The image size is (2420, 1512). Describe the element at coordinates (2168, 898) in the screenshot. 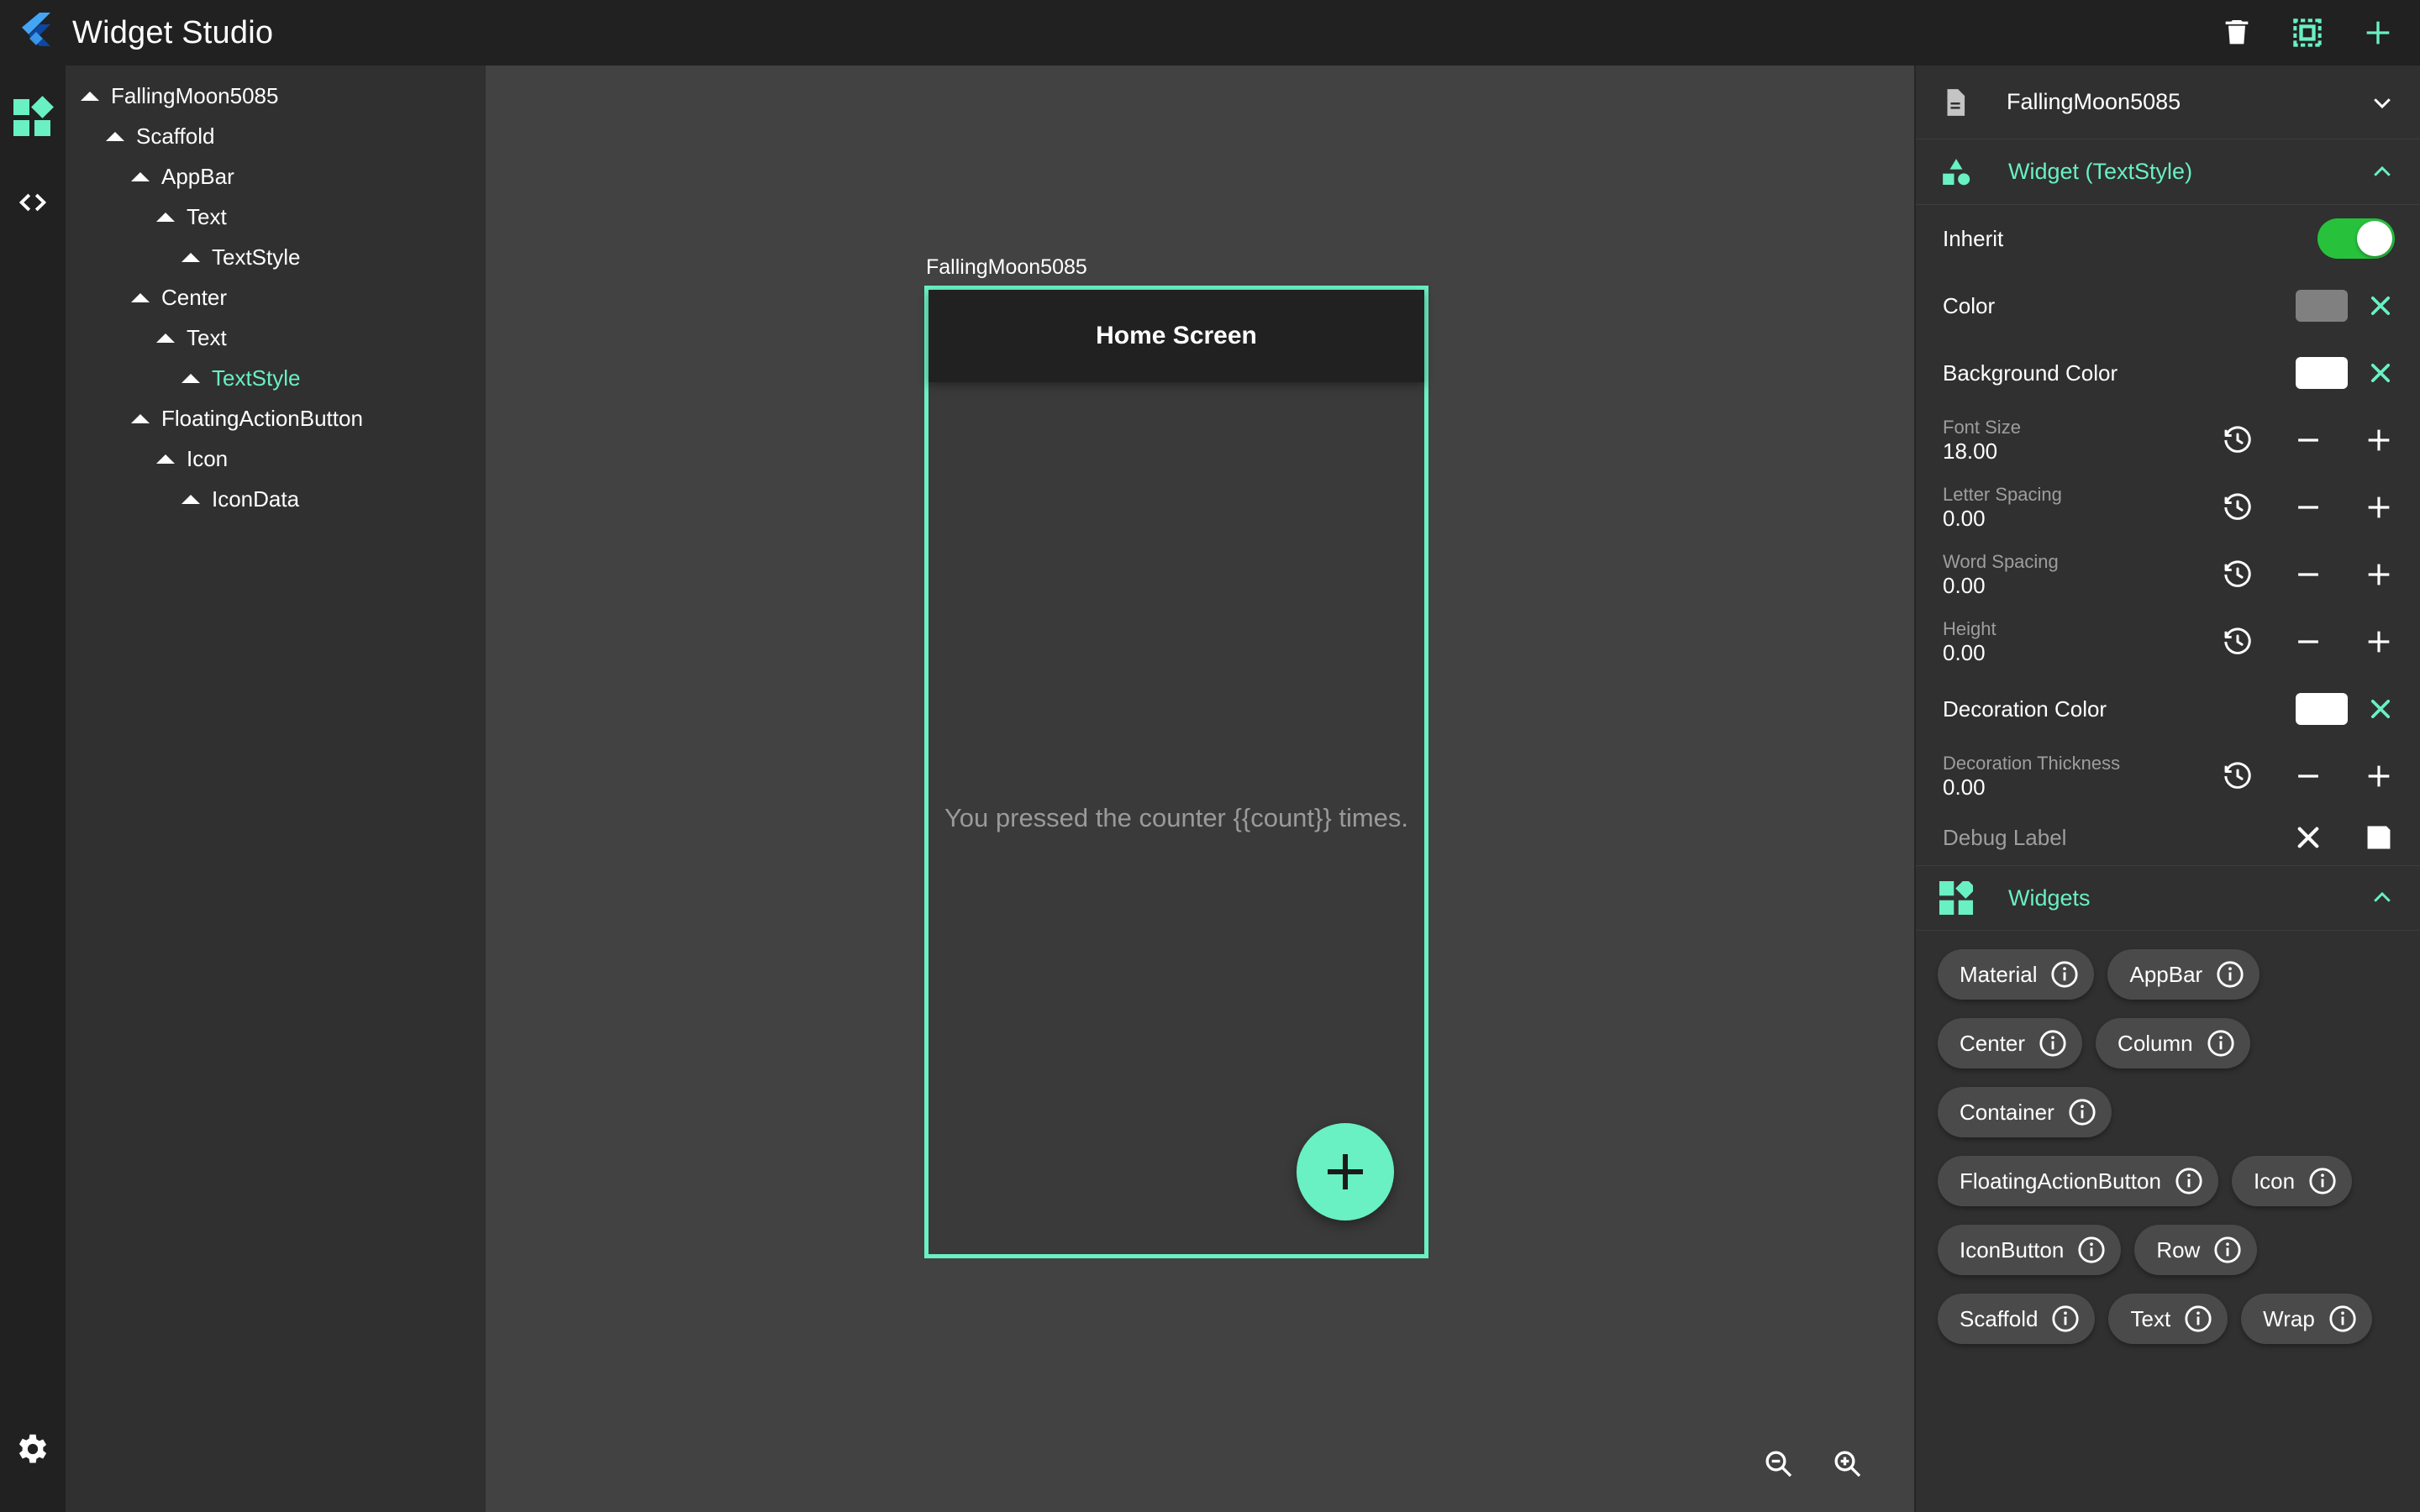

I see `widgets-section-header: Widgets` at that location.